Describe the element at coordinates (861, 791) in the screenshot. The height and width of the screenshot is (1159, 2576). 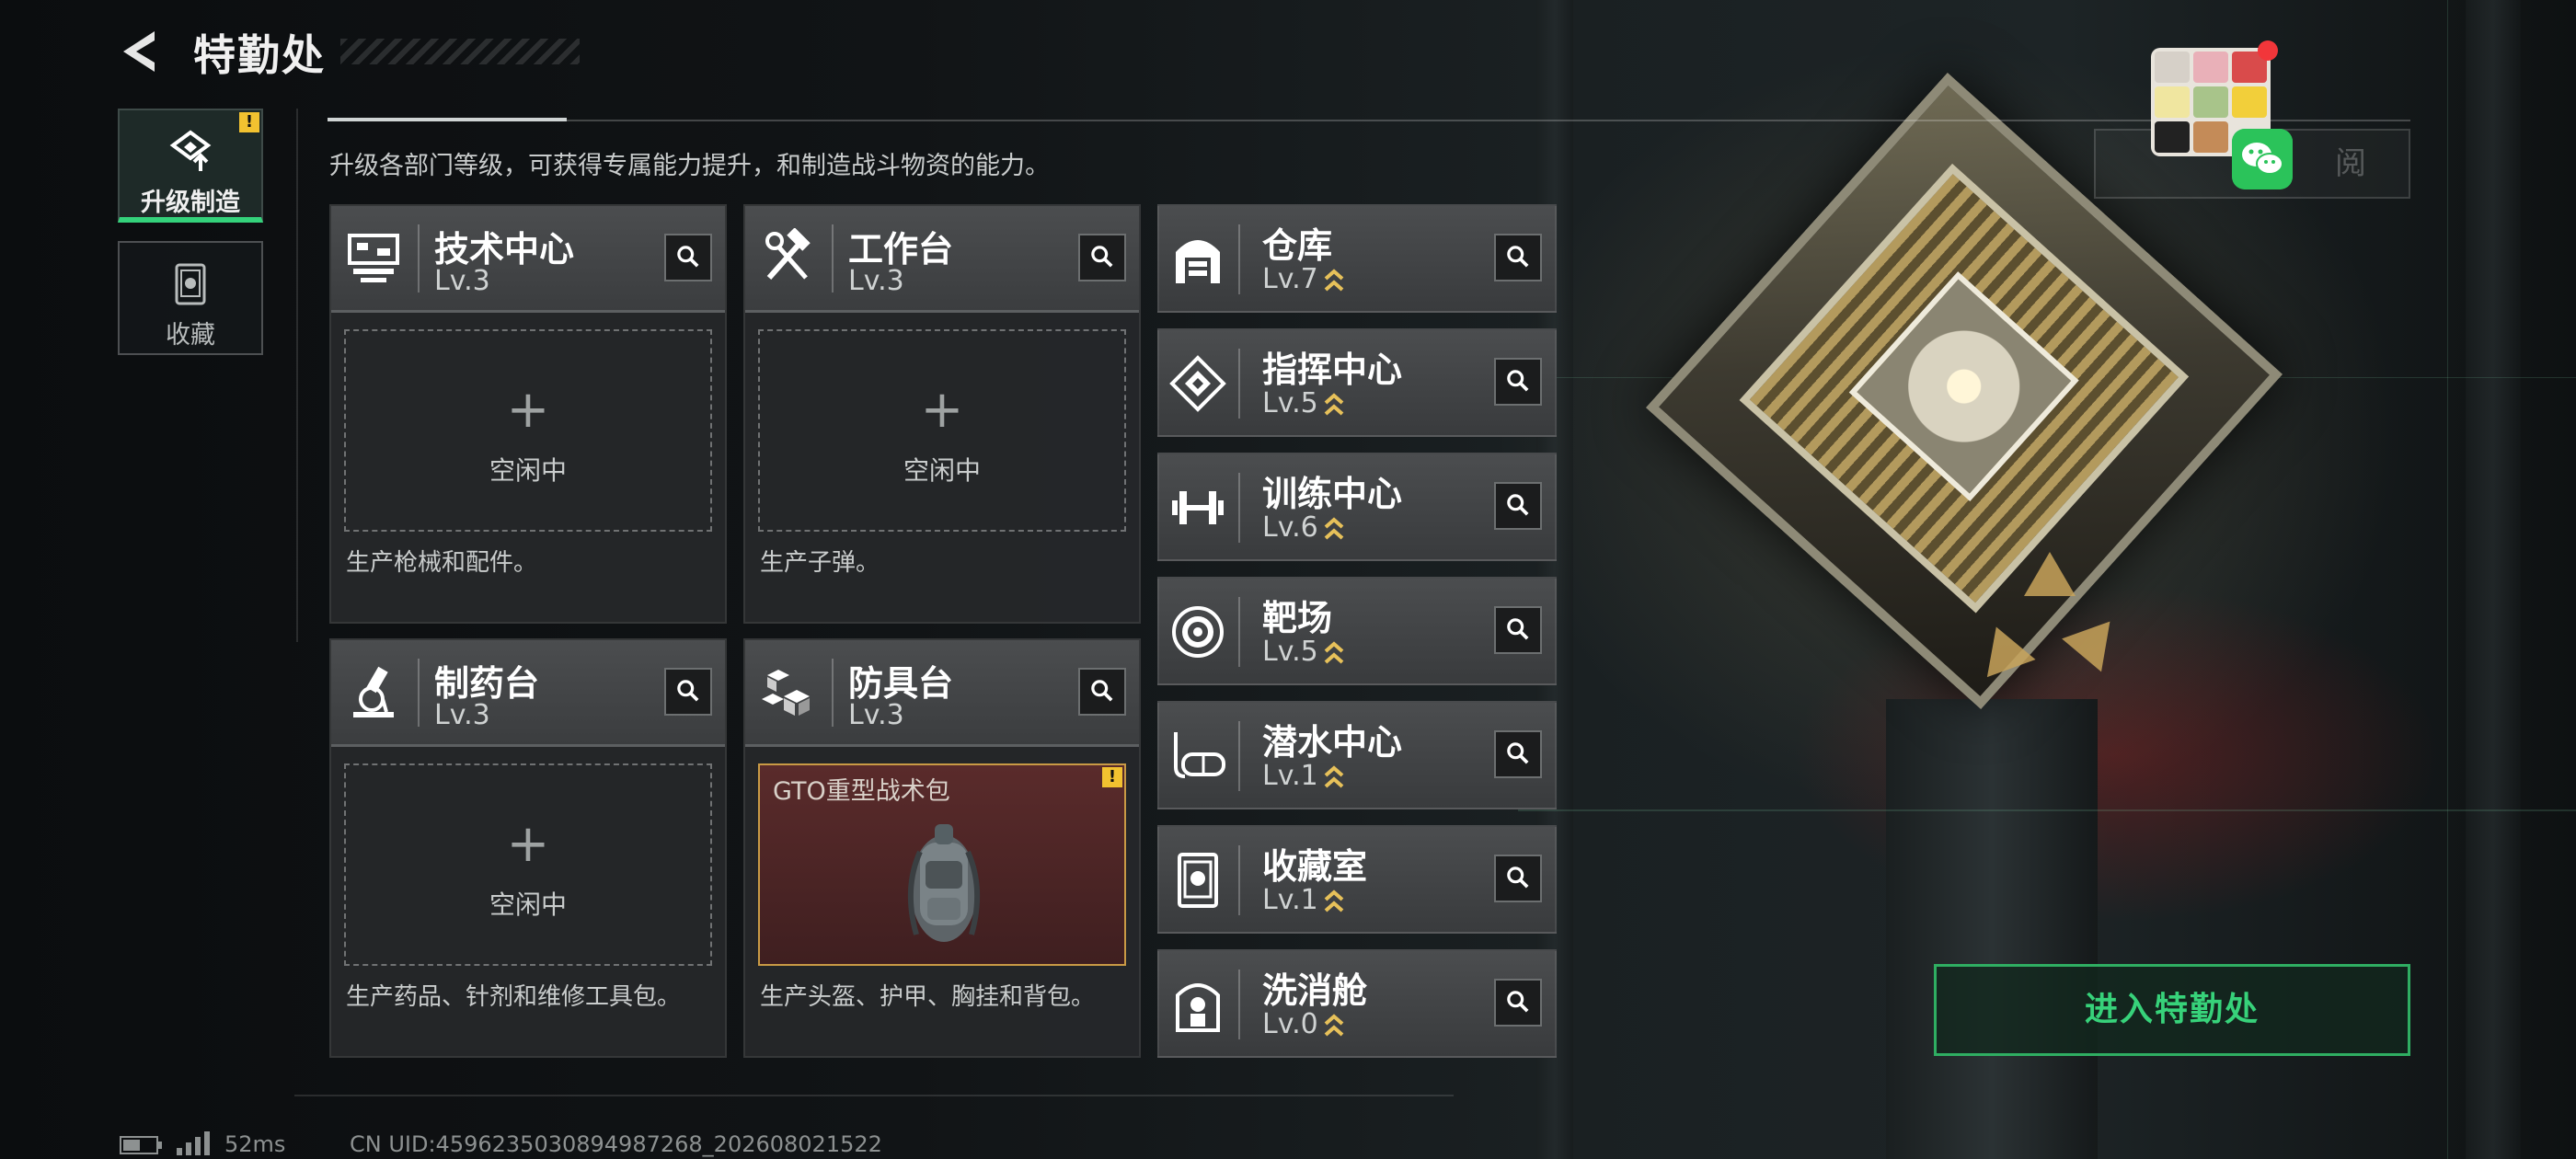
I see `item-name: GTO重型战术包` at that location.